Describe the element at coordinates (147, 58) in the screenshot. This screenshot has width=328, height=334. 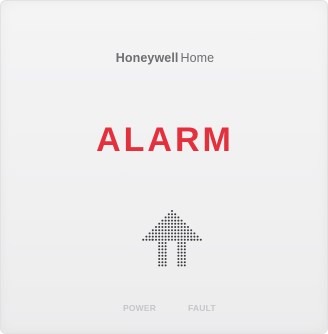
I see `brand-name: Honeywell` at that location.